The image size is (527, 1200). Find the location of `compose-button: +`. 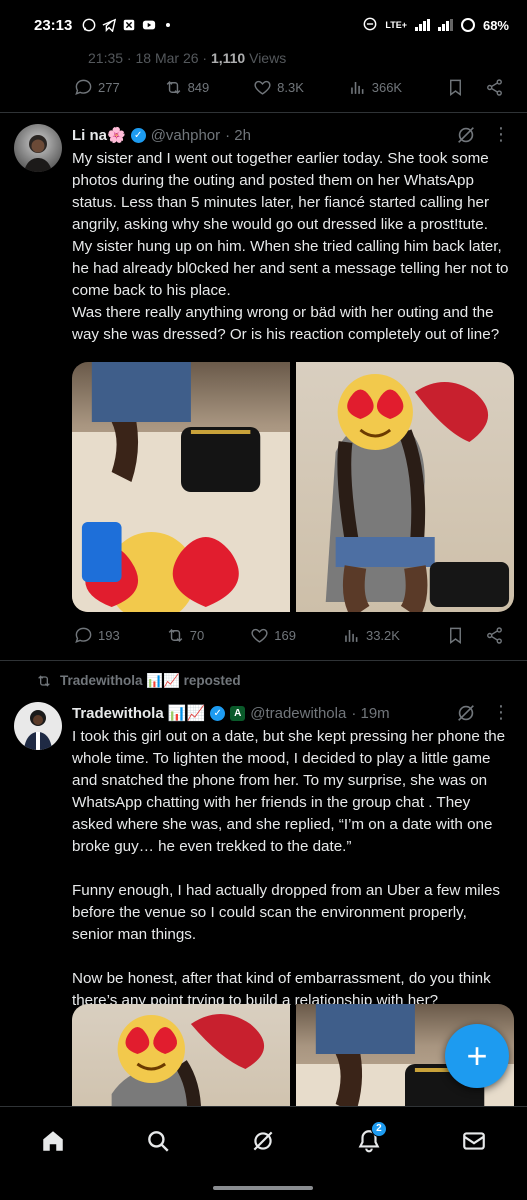

compose-button: + is located at coordinates (477, 1056).